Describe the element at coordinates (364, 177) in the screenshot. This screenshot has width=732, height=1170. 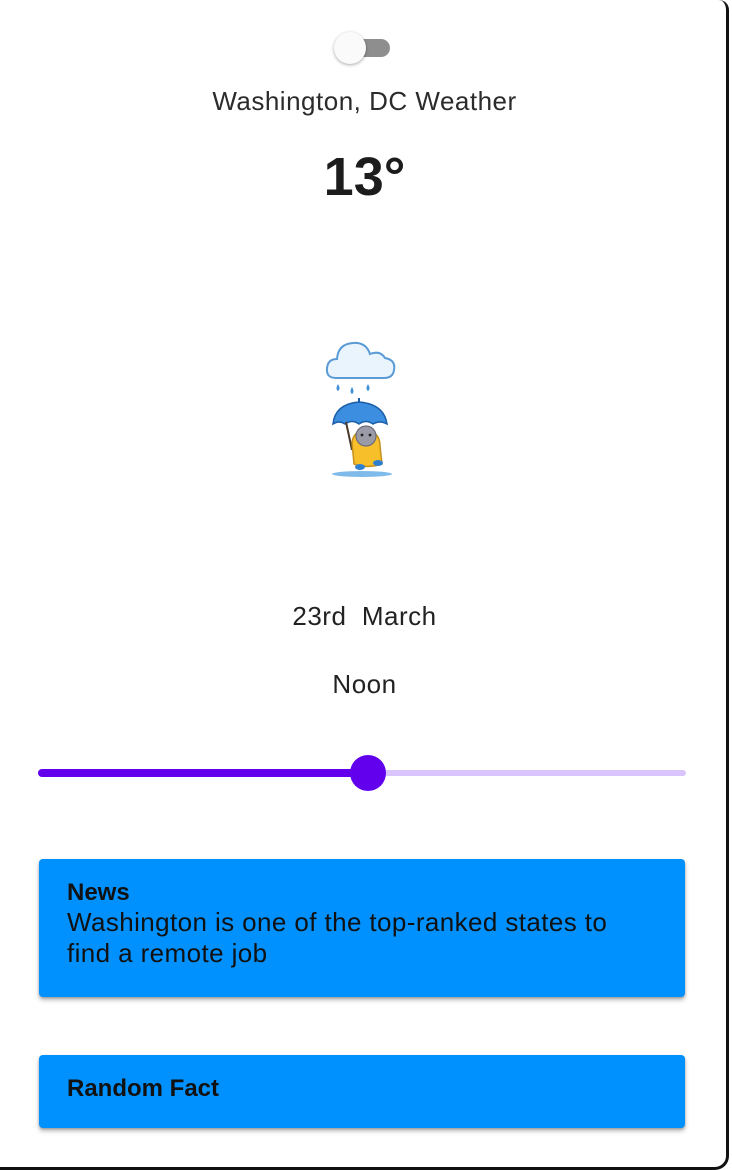
I see `temperature-readout: 13°` at that location.